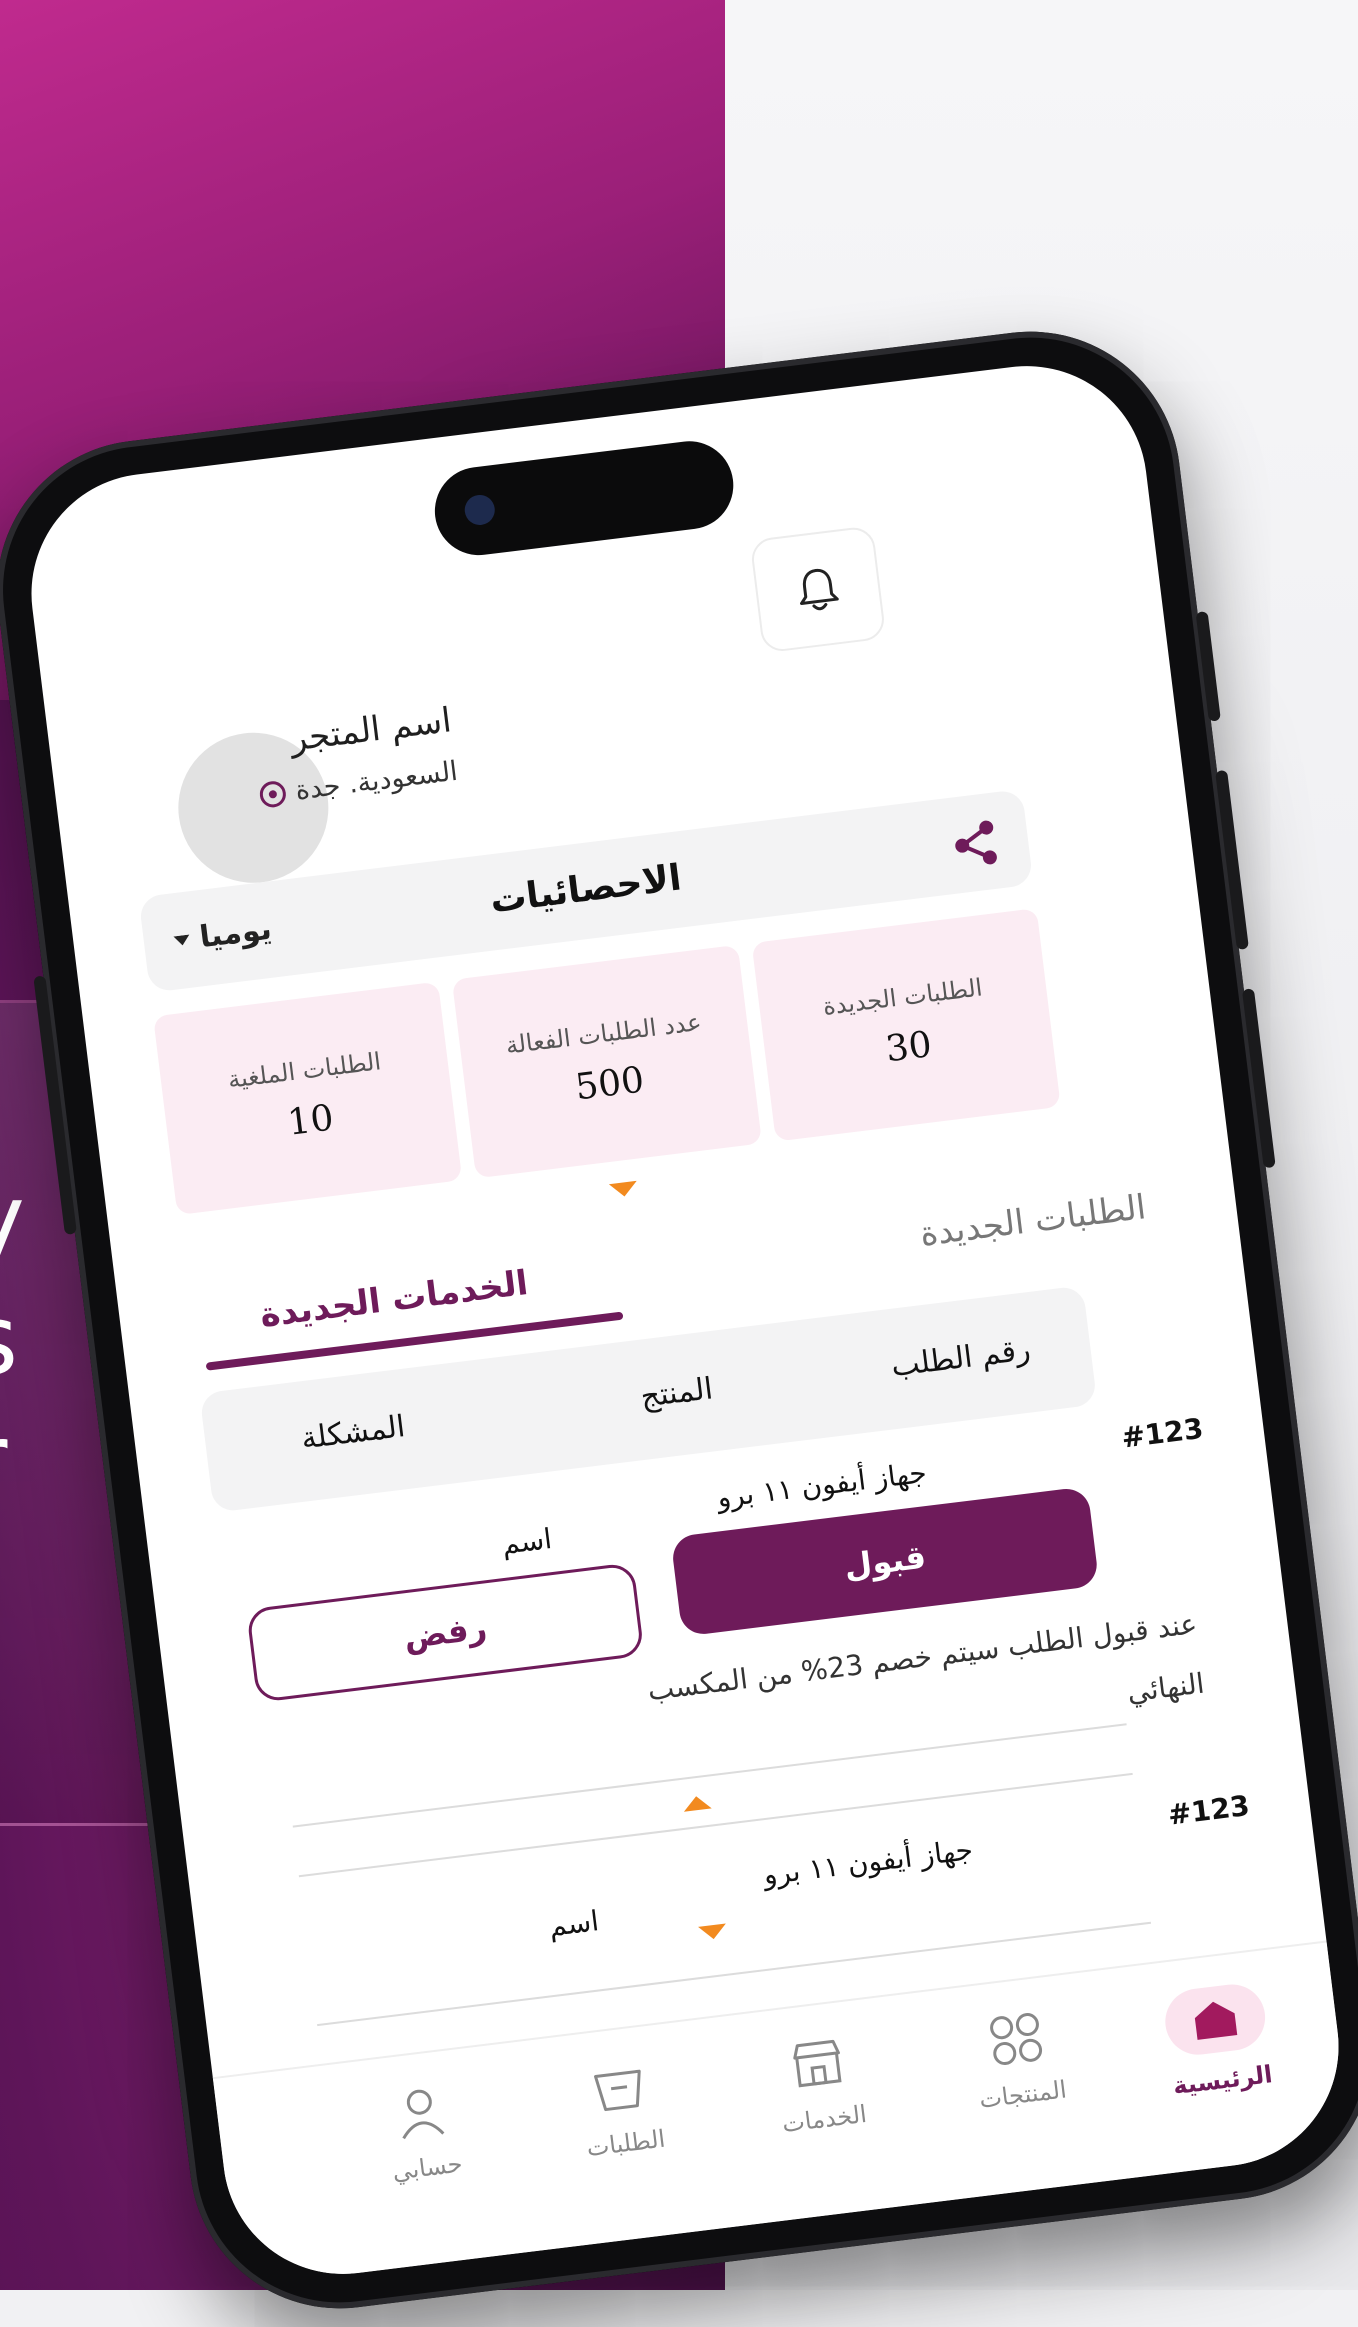 The width and height of the screenshot is (1358, 2327). I want to click on cropped-char: y, so click(12, 1220).